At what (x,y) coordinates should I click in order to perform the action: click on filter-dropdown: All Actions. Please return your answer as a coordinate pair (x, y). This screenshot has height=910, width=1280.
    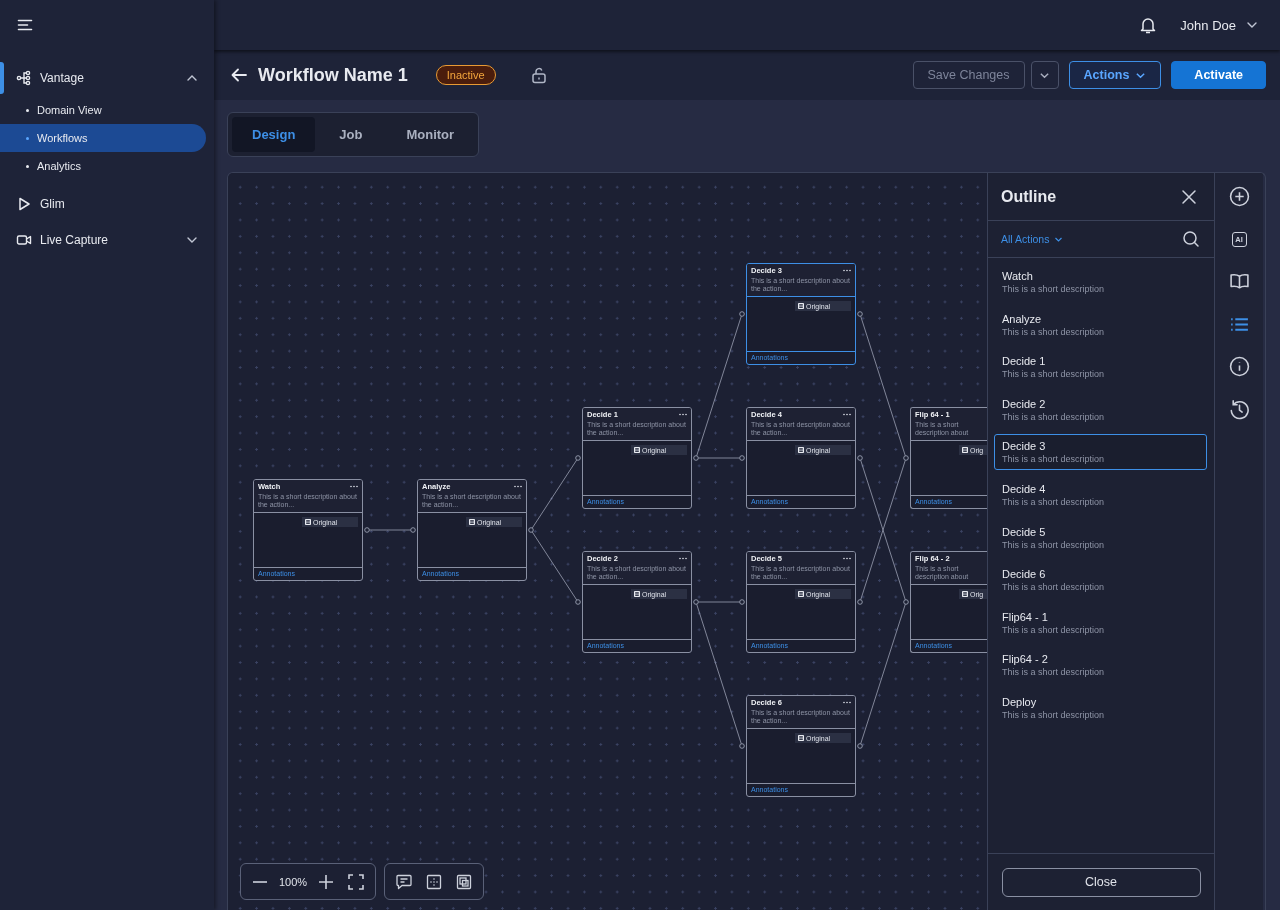
    Looking at the image, I should click on (1032, 239).